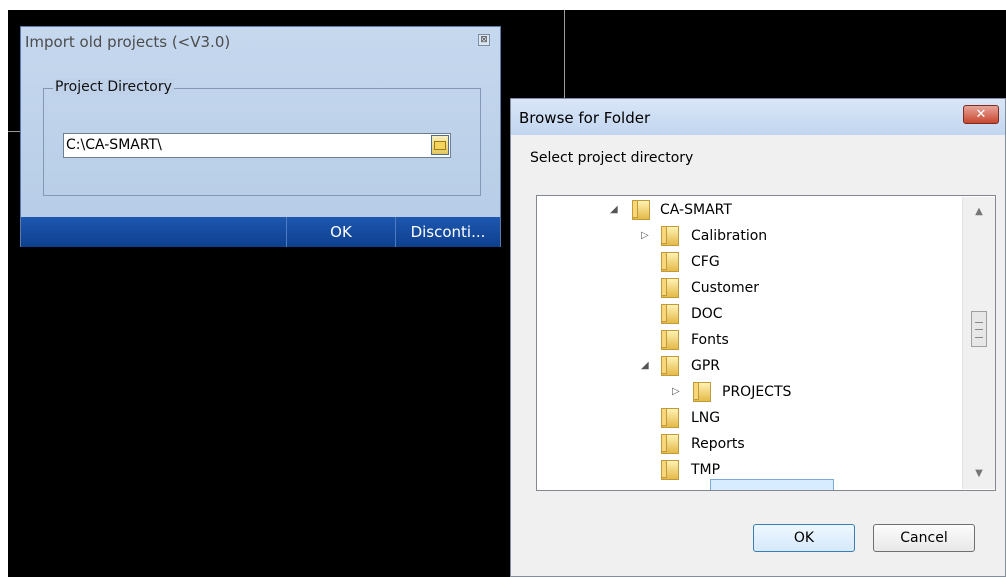  What do you see at coordinates (751, 444) in the screenshot?
I see `tree-item-reports: Reports` at bounding box center [751, 444].